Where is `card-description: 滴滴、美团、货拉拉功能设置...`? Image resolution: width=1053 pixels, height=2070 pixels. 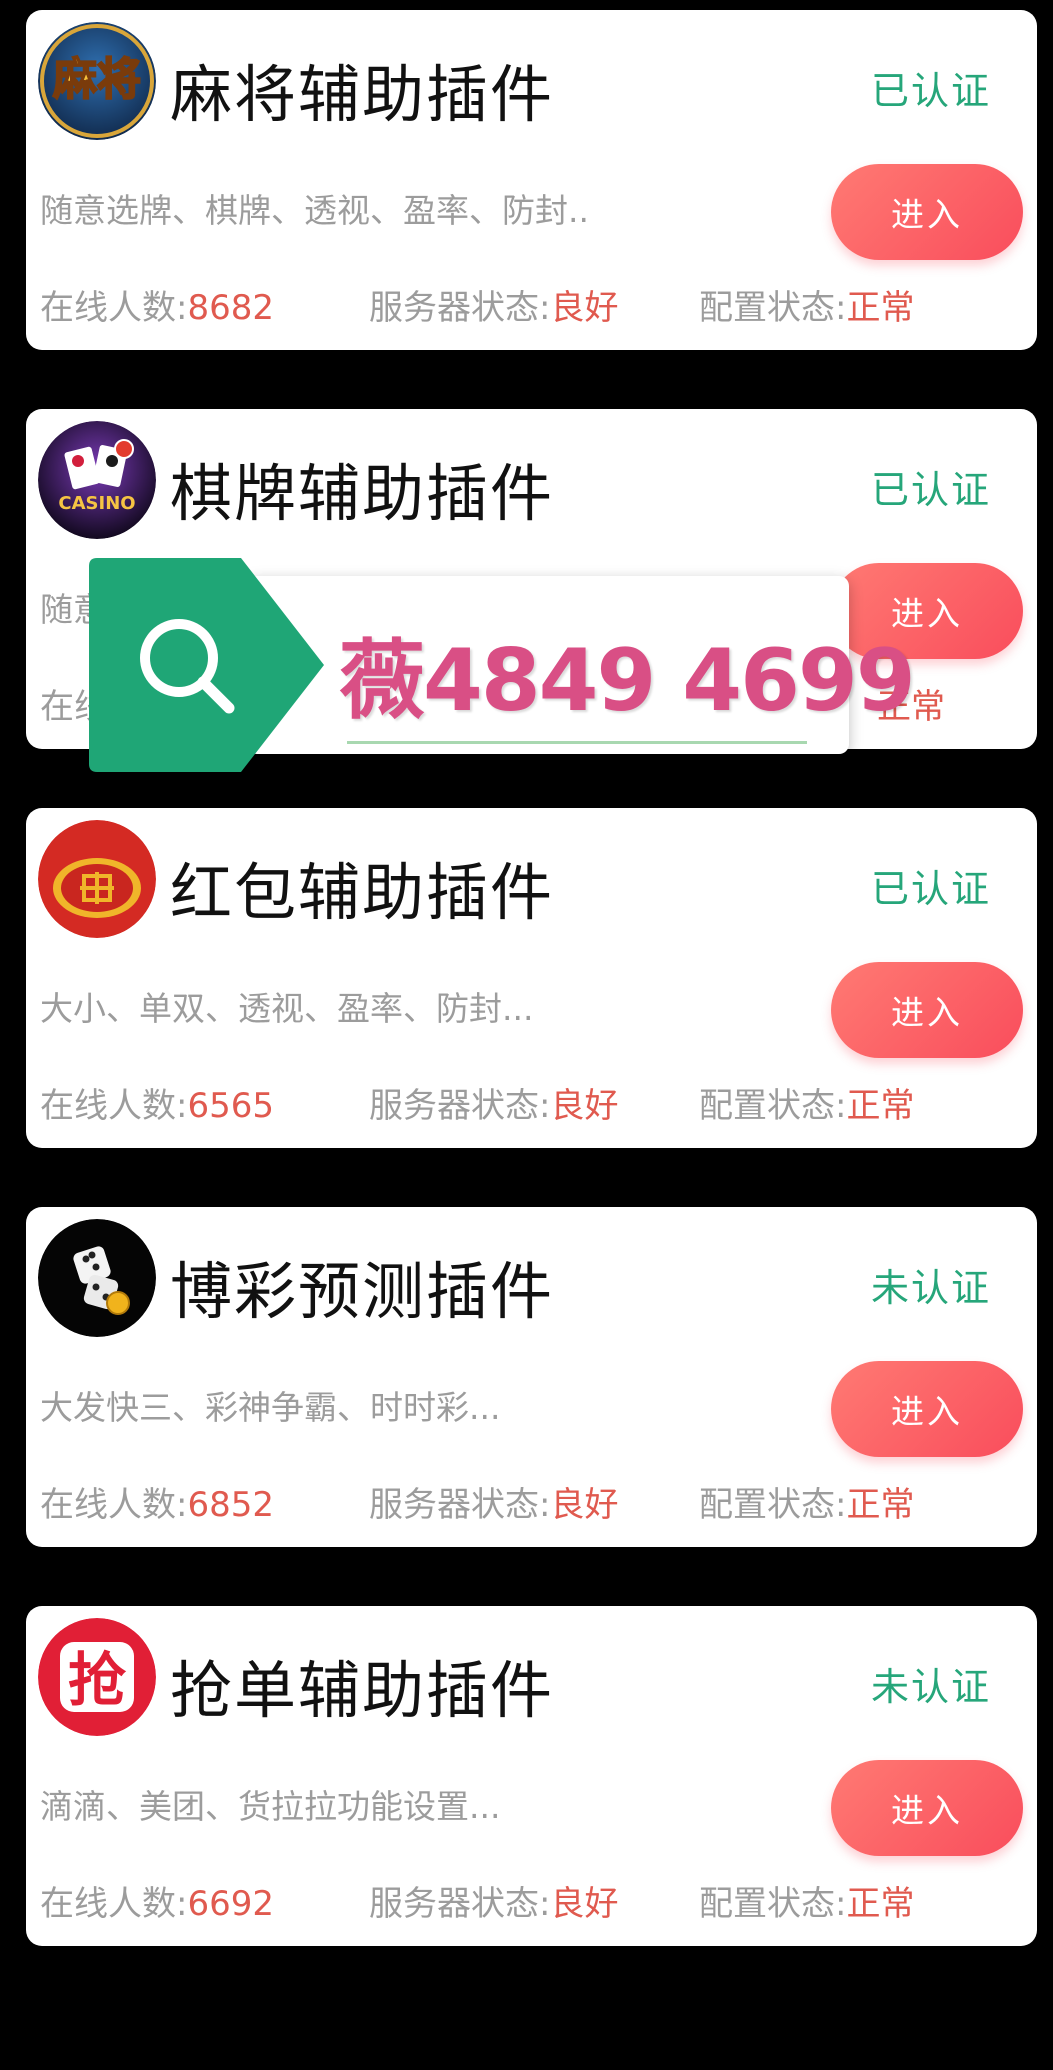 card-description: 滴滴、美团、货拉拉功能设置... is located at coordinates (270, 1806).